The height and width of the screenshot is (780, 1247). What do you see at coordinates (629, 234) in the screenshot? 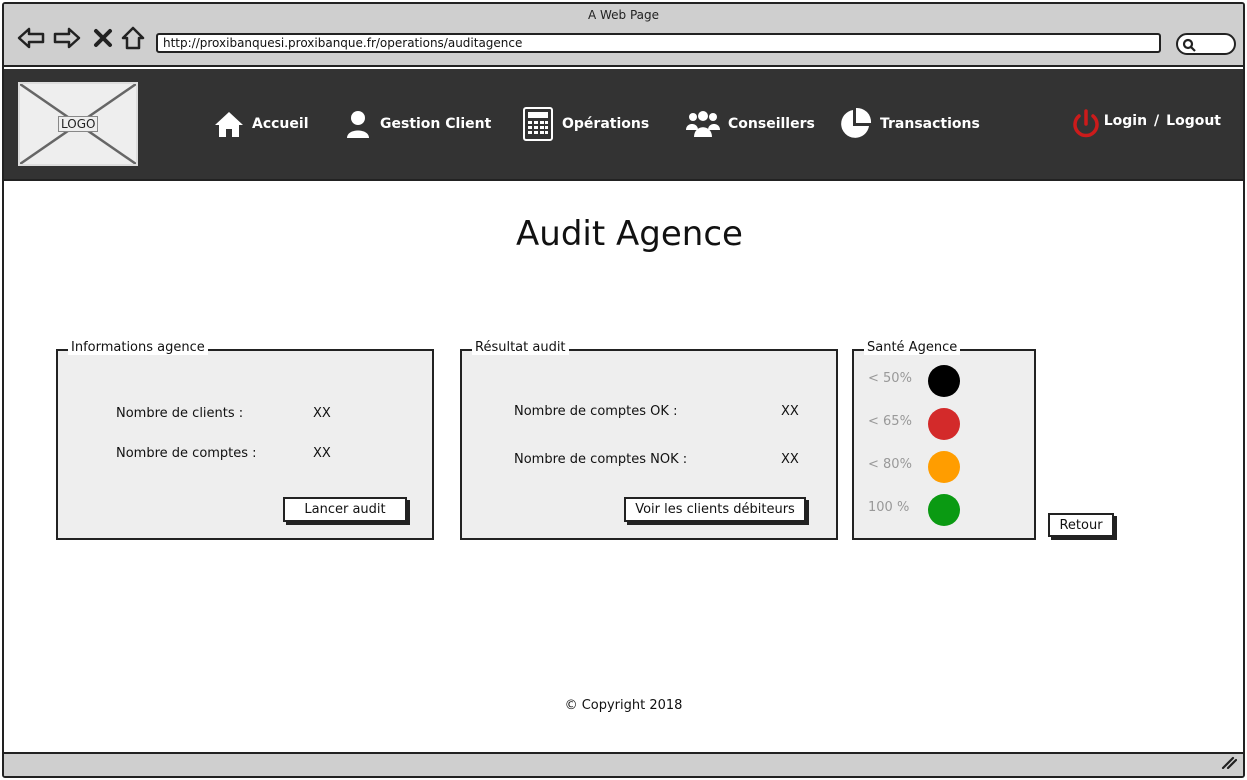
I see `page-title: Audit Agence` at bounding box center [629, 234].